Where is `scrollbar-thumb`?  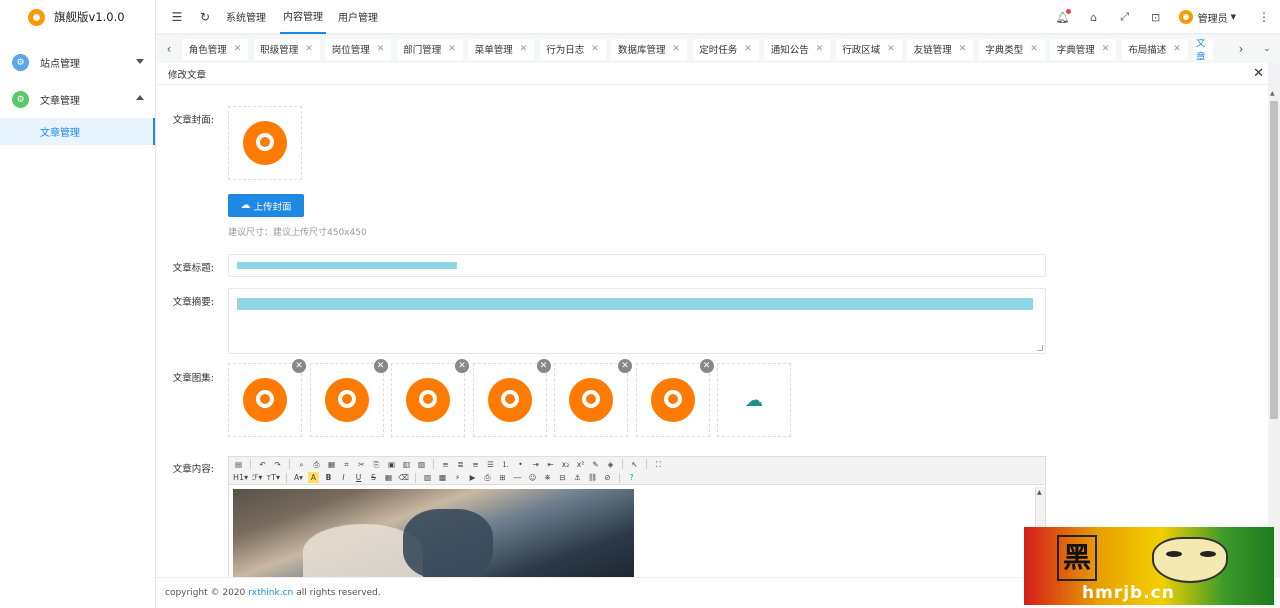 scrollbar-thumb is located at coordinates (1274, 260).